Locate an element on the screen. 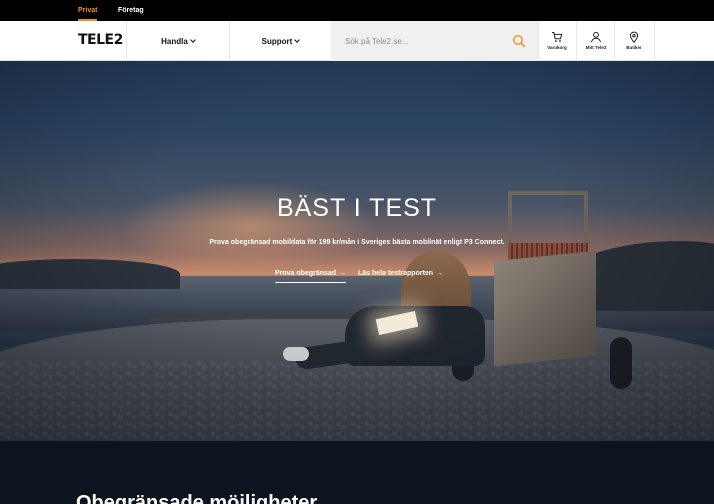 The height and width of the screenshot is (504, 714). read-test-report-link: Läs hela testrapporten → is located at coordinates (400, 273).